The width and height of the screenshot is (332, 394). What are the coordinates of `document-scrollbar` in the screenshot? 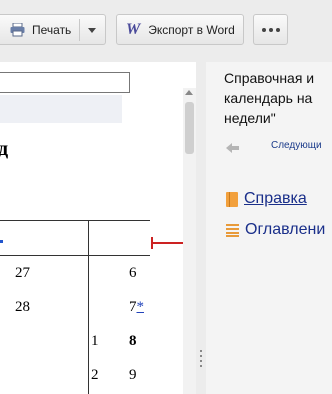 It's located at (189, 241).